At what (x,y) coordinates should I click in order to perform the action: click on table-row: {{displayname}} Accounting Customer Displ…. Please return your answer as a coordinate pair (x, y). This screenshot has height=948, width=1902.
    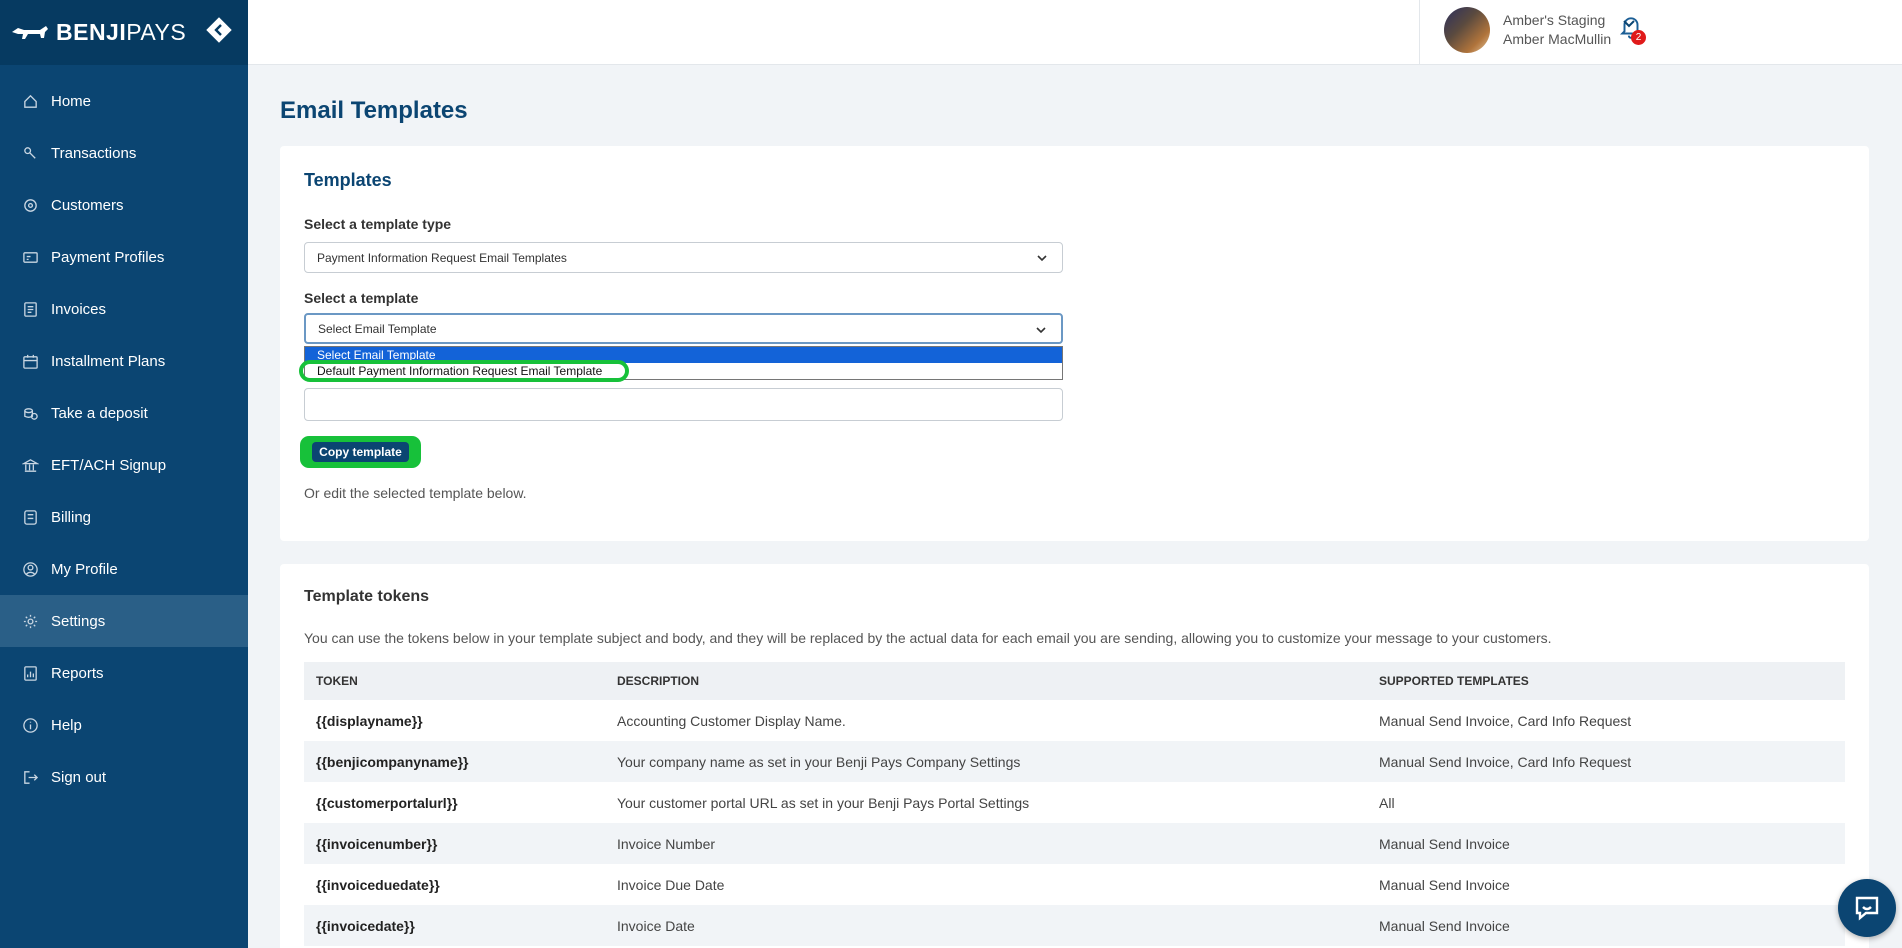
    Looking at the image, I should click on (1074, 720).